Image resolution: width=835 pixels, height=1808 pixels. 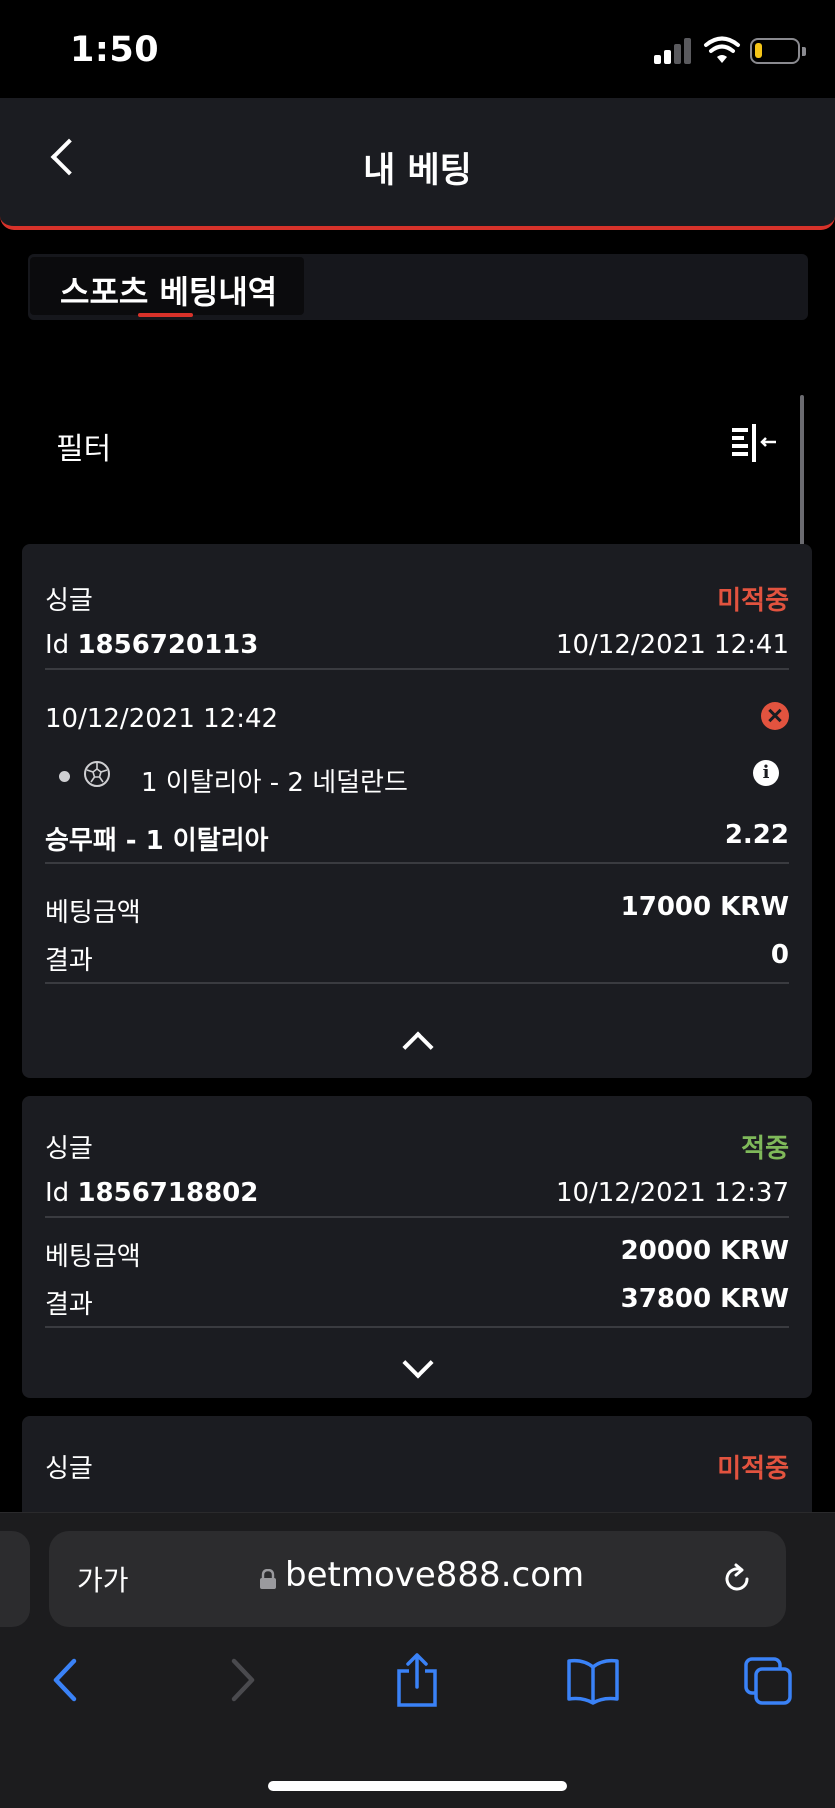 I want to click on page-title: 내 베팅, so click(x=417, y=171).